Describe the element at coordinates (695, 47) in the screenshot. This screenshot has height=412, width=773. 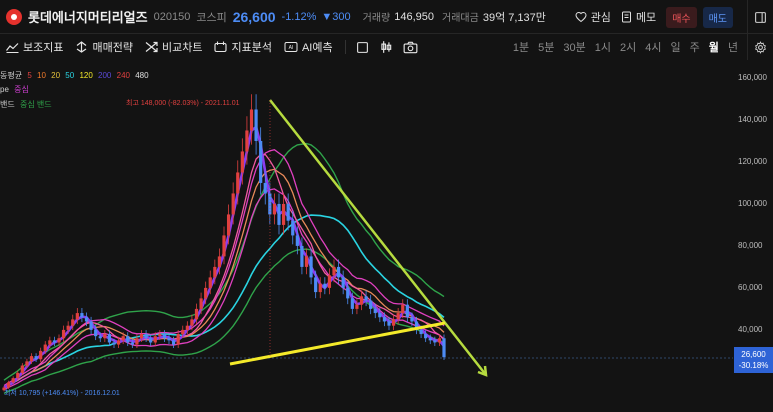
I see `period-week: 주` at that location.